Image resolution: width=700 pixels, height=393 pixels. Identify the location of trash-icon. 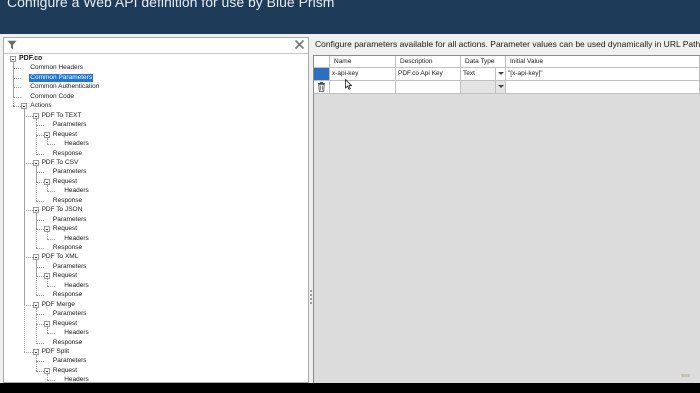
(321, 87).